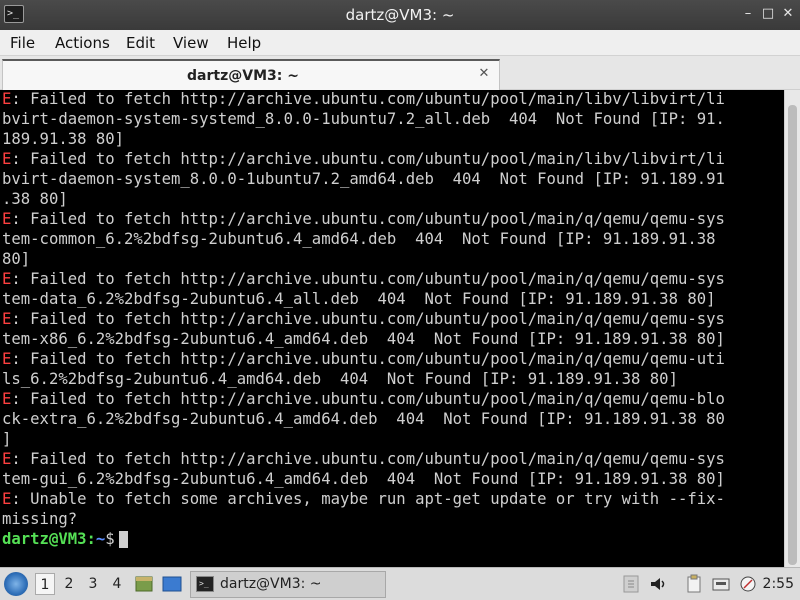 The width and height of the screenshot is (800, 600). What do you see at coordinates (392, 200) in the screenshot?
I see `terminal-line: .38 80]` at bounding box center [392, 200].